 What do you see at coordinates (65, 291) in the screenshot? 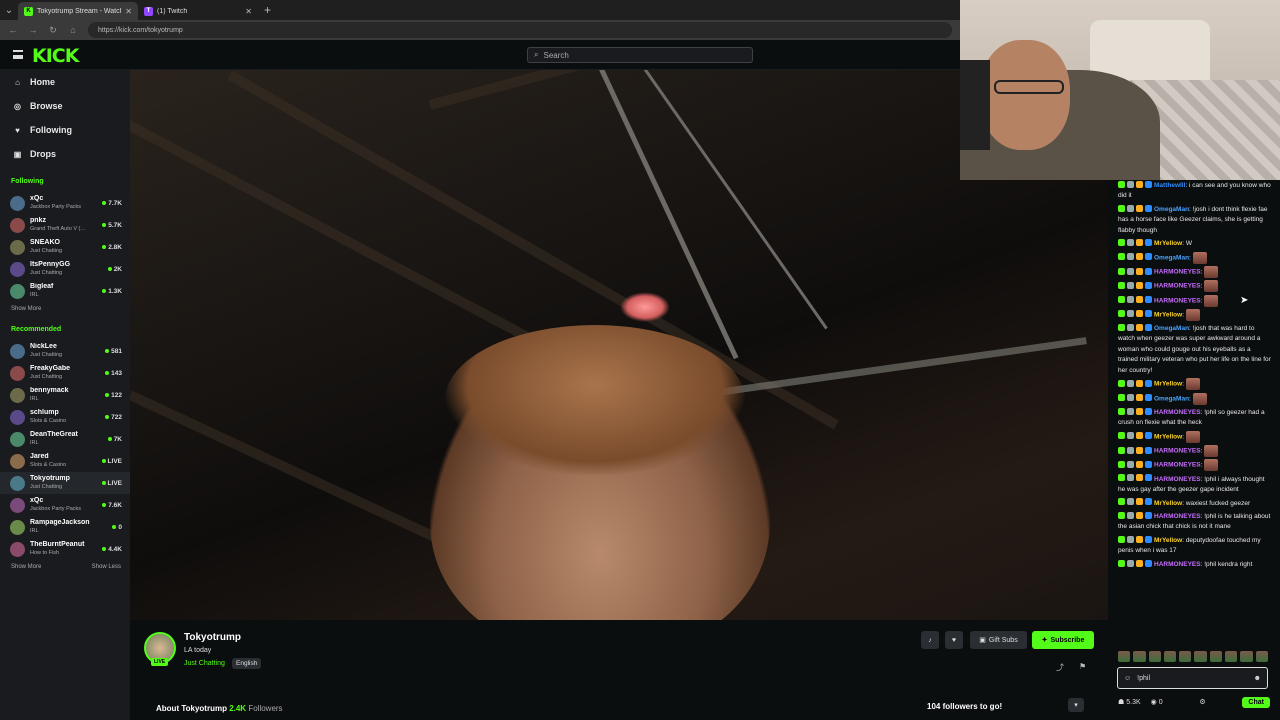
I see `channel-item: Bigleaf IRL 1.3K` at bounding box center [65, 291].